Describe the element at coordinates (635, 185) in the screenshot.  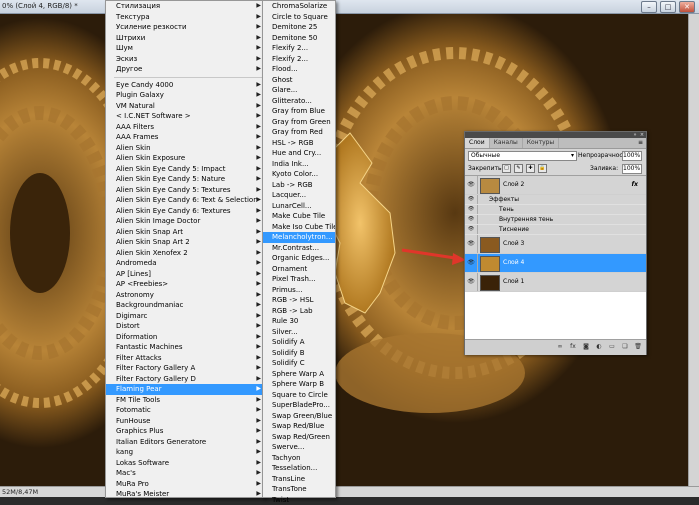
I see `fx-badge: fx` at that location.